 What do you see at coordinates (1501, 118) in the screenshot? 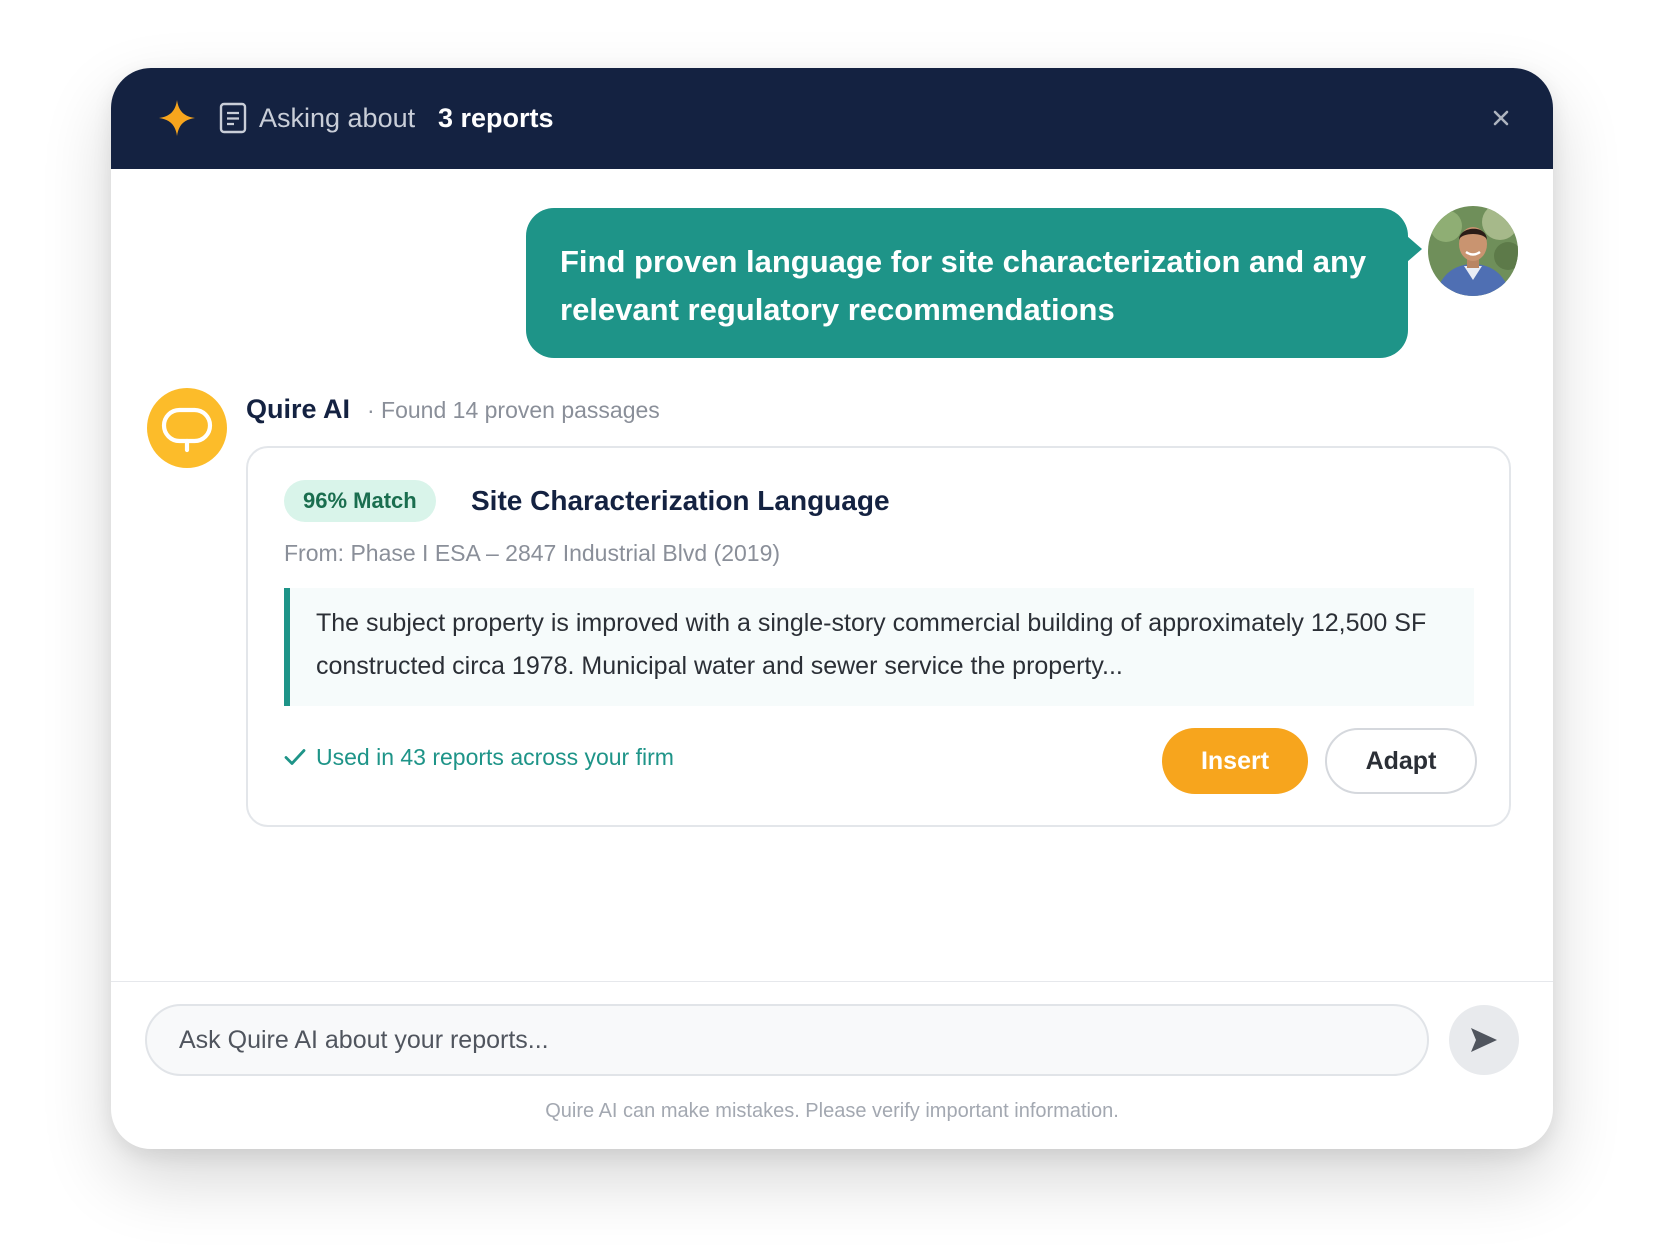
I see `close-icon` at bounding box center [1501, 118].